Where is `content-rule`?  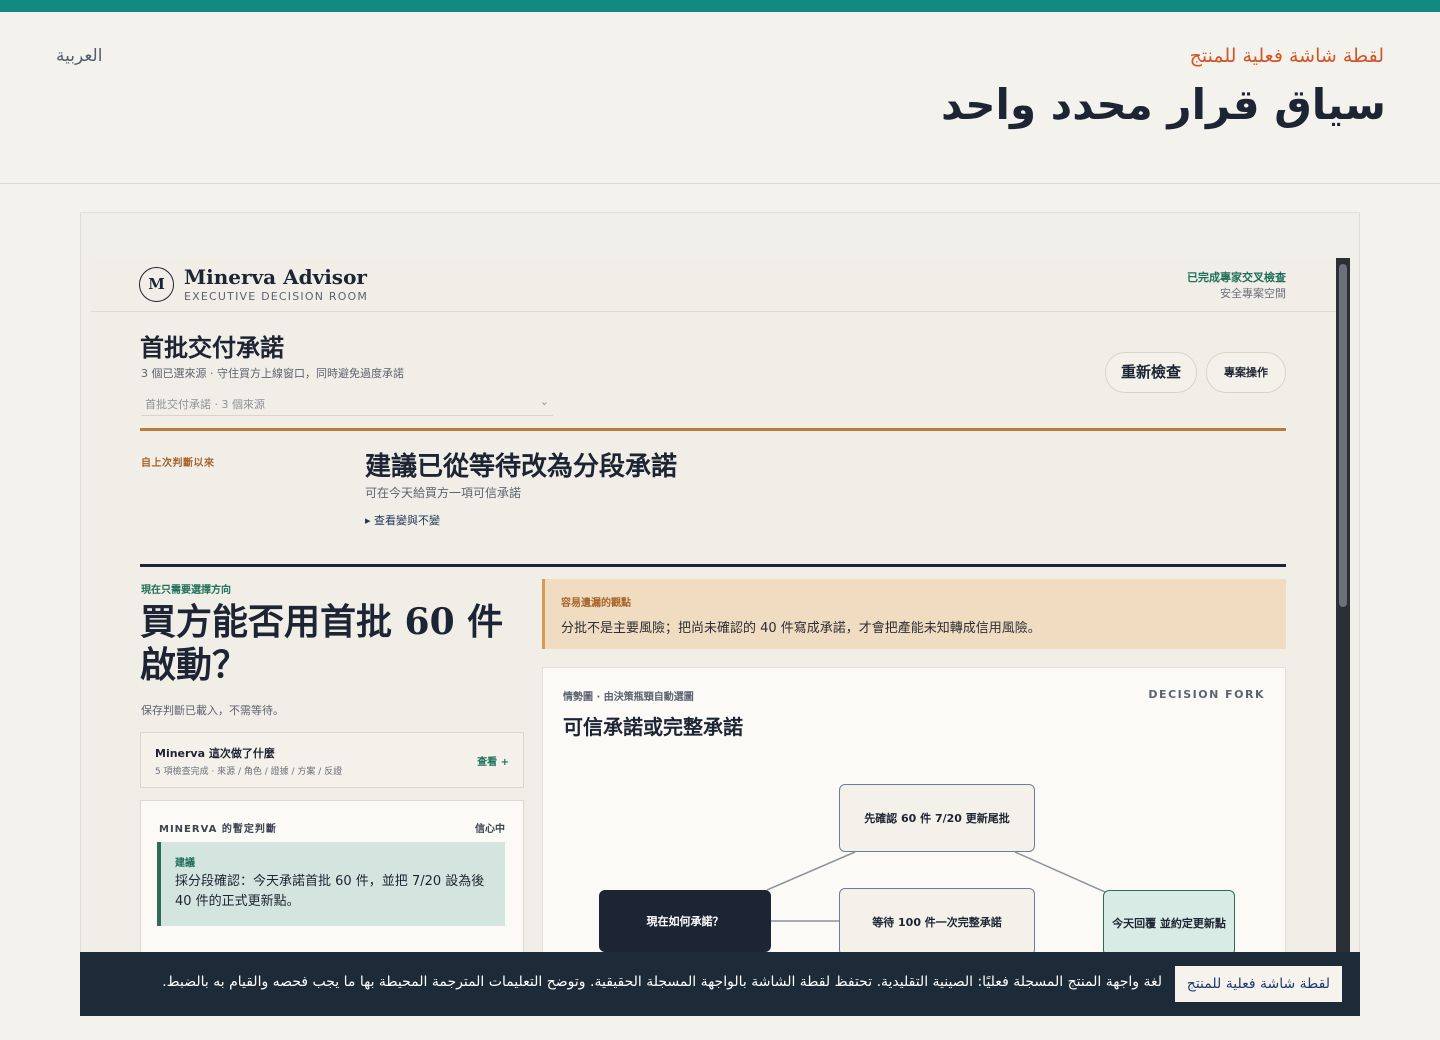 content-rule is located at coordinates (713, 565).